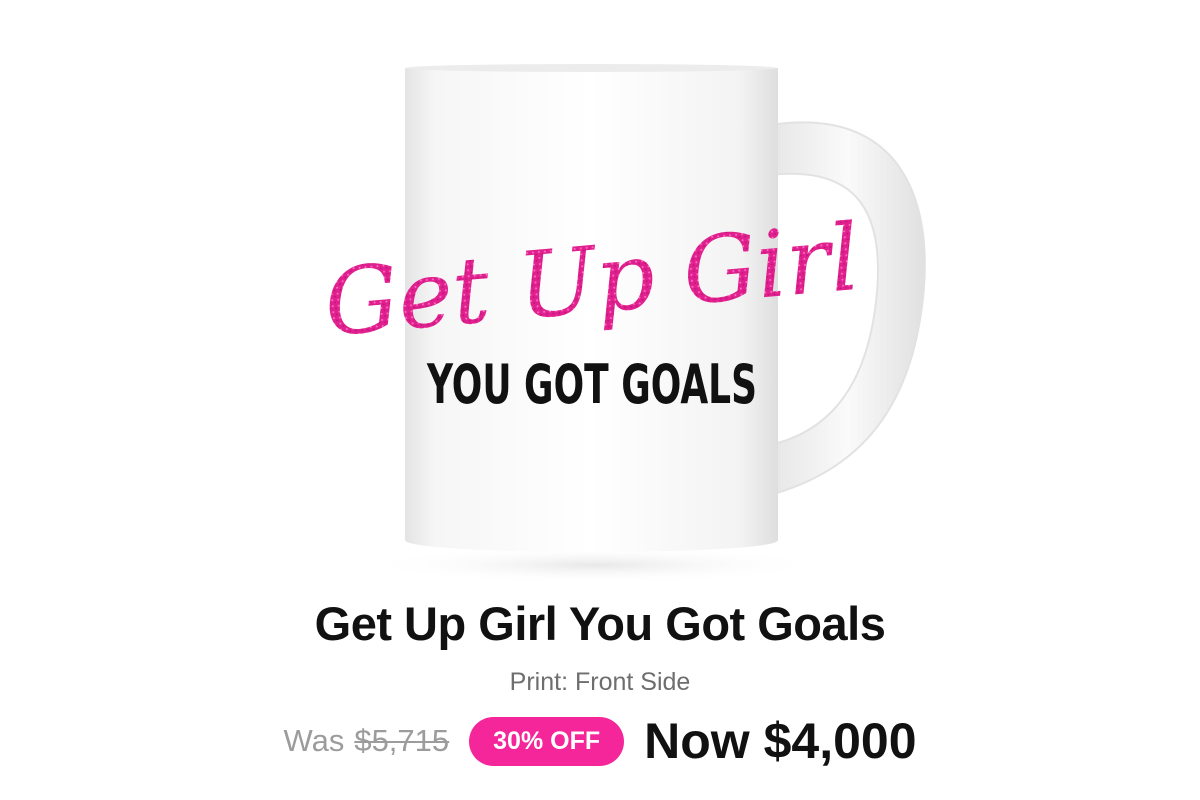 The height and width of the screenshot is (800, 1200). Describe the element at coordinates (600, 623) in the screenshot. I see `product-title: Get Up Girl You Got Goals` at that location.